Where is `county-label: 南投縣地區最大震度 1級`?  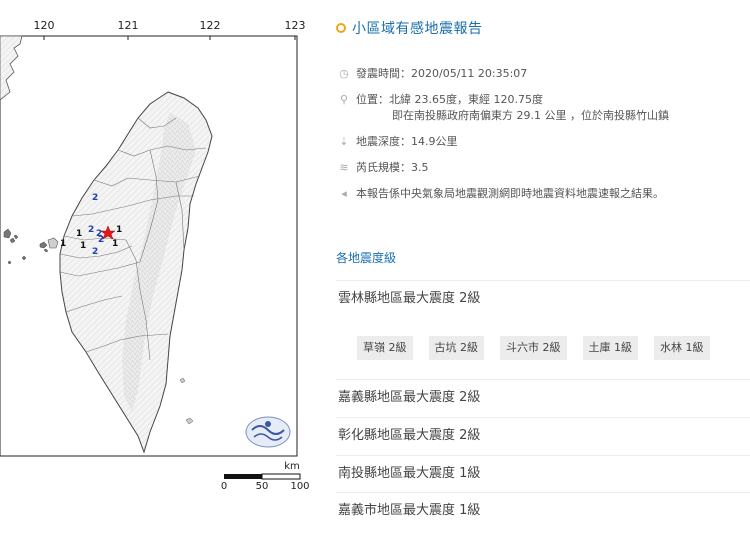
county-label: 南投縣地區最大震度 1級 is located at coordinates (409, 473).